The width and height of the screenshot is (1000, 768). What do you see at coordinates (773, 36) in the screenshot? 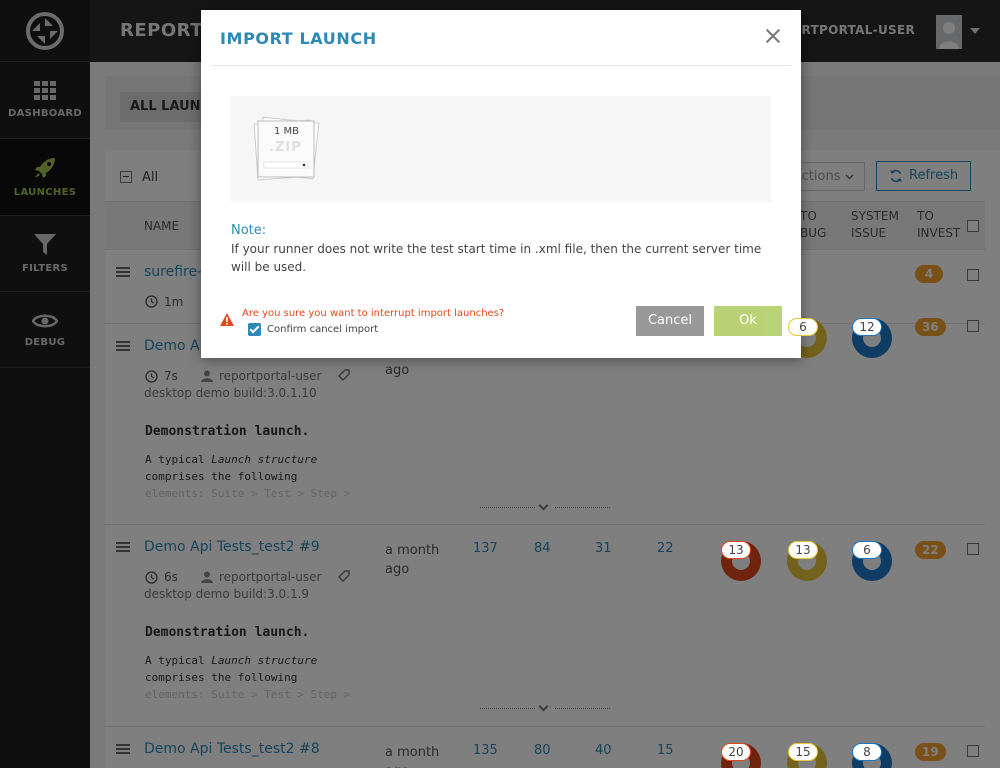
I see `close-icon` at bounding box center [773, 36].